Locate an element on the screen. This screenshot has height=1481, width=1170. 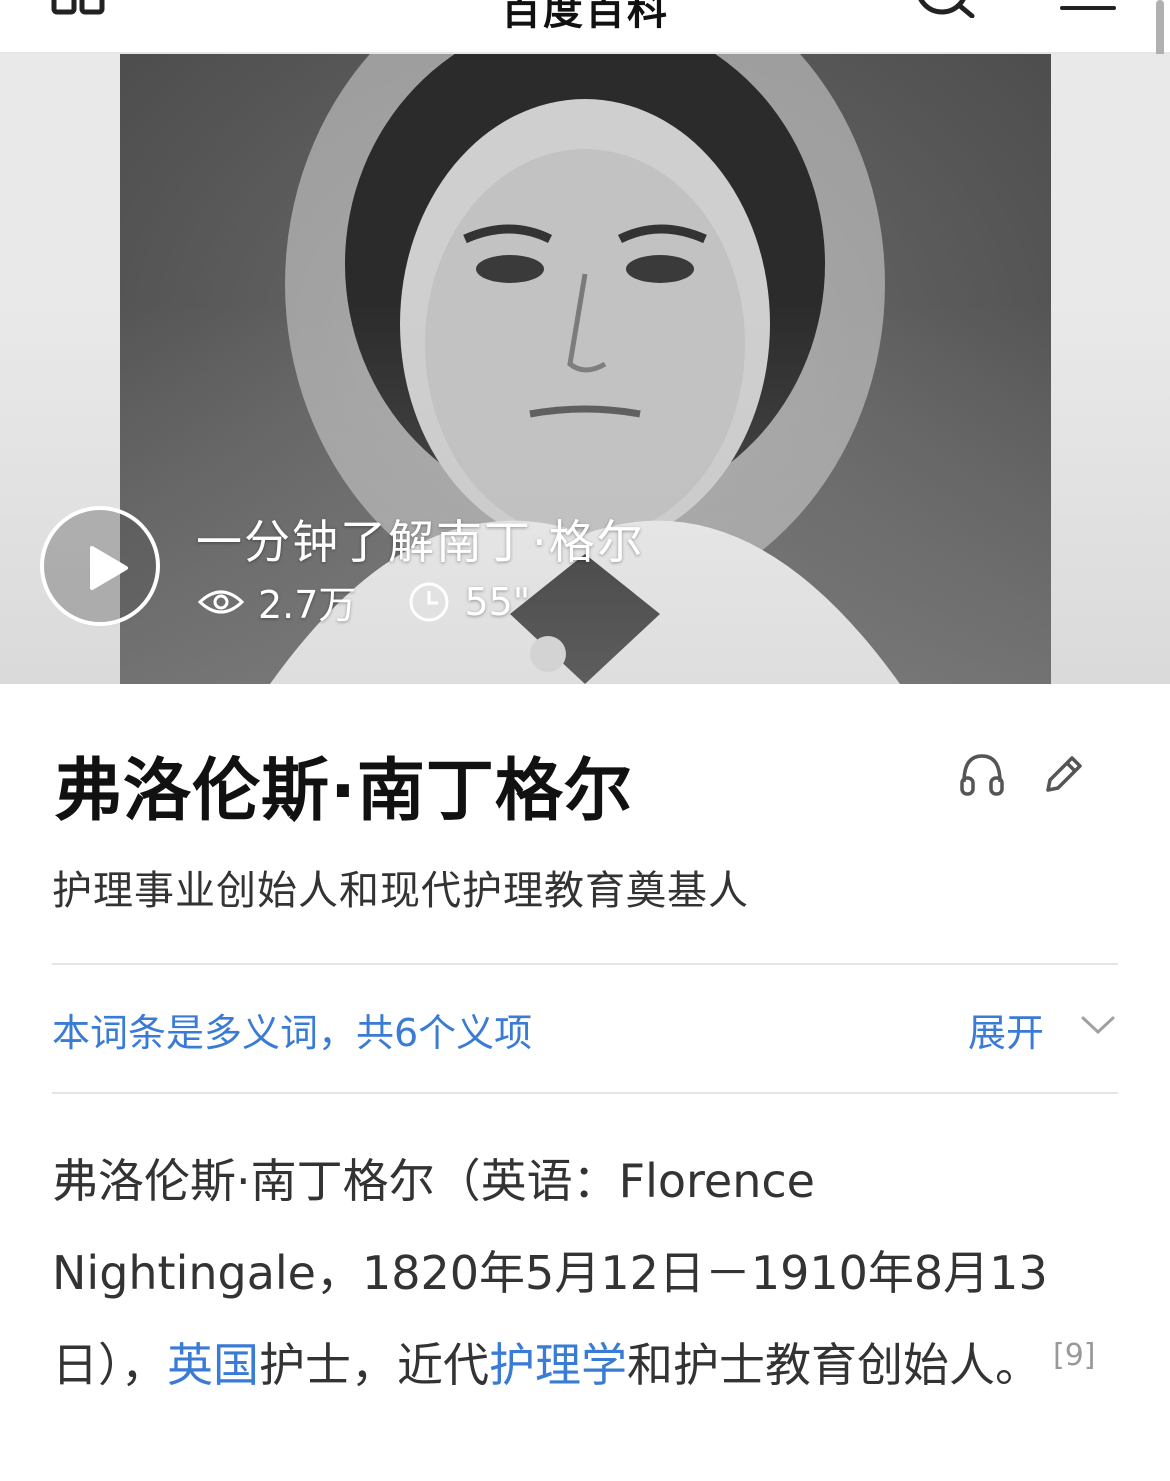
search-icon is located at coordinates (947, 11).